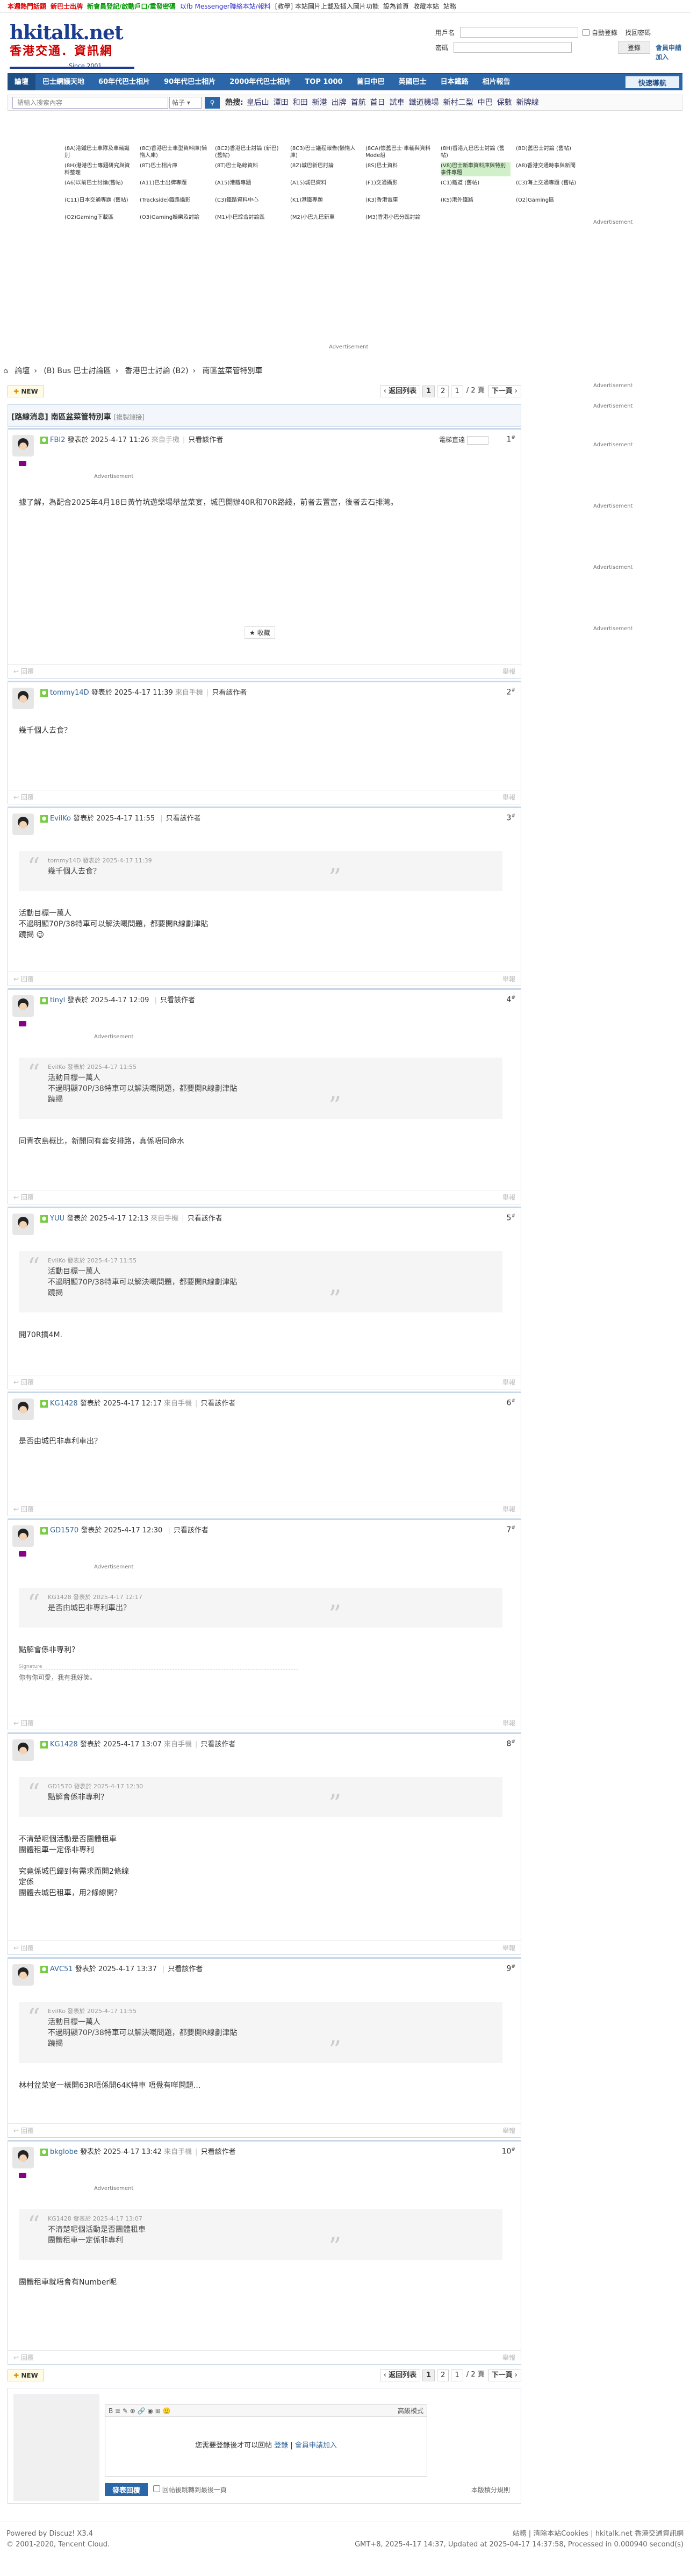 This screenshot has width=690, height=2576. I want to click on collect-button: ★ 收藏, so click(260, 632).